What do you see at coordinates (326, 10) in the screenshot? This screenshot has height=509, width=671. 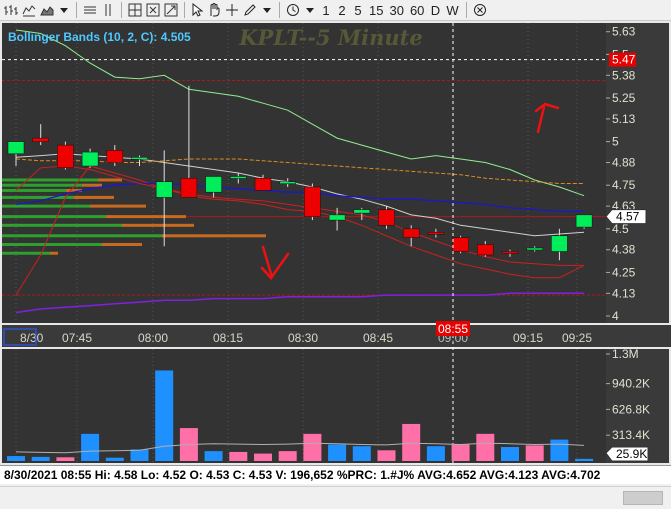 I see `interval-1: 1` at bounding box center [326, 10].